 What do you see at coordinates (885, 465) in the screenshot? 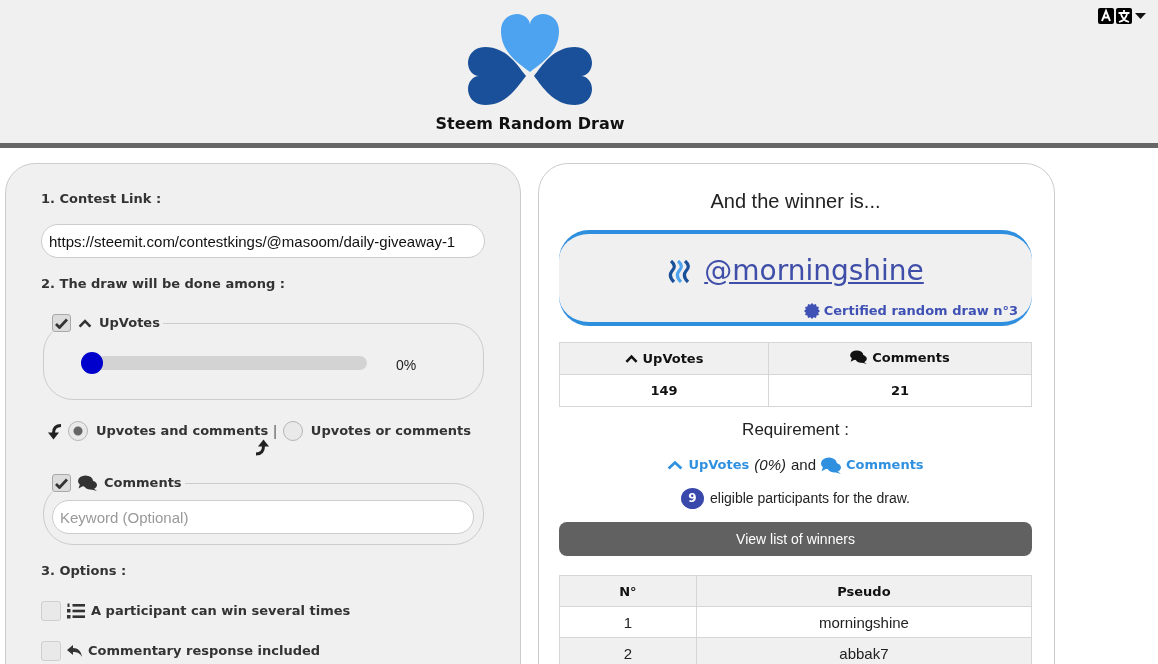
I see `requirement-comments: Comments` at bounding box center [885, 465].